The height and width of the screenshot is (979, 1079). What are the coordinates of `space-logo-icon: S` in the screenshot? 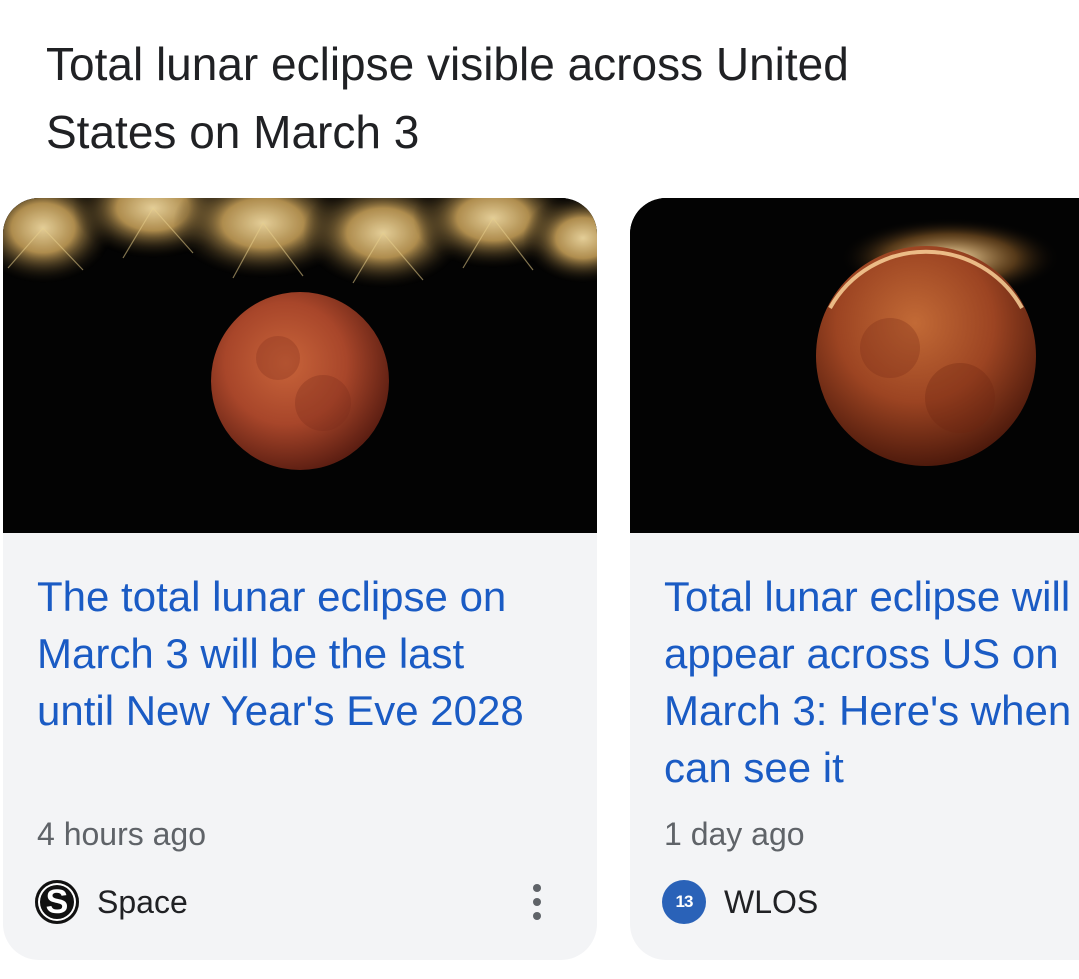 It's located at (57, 902).